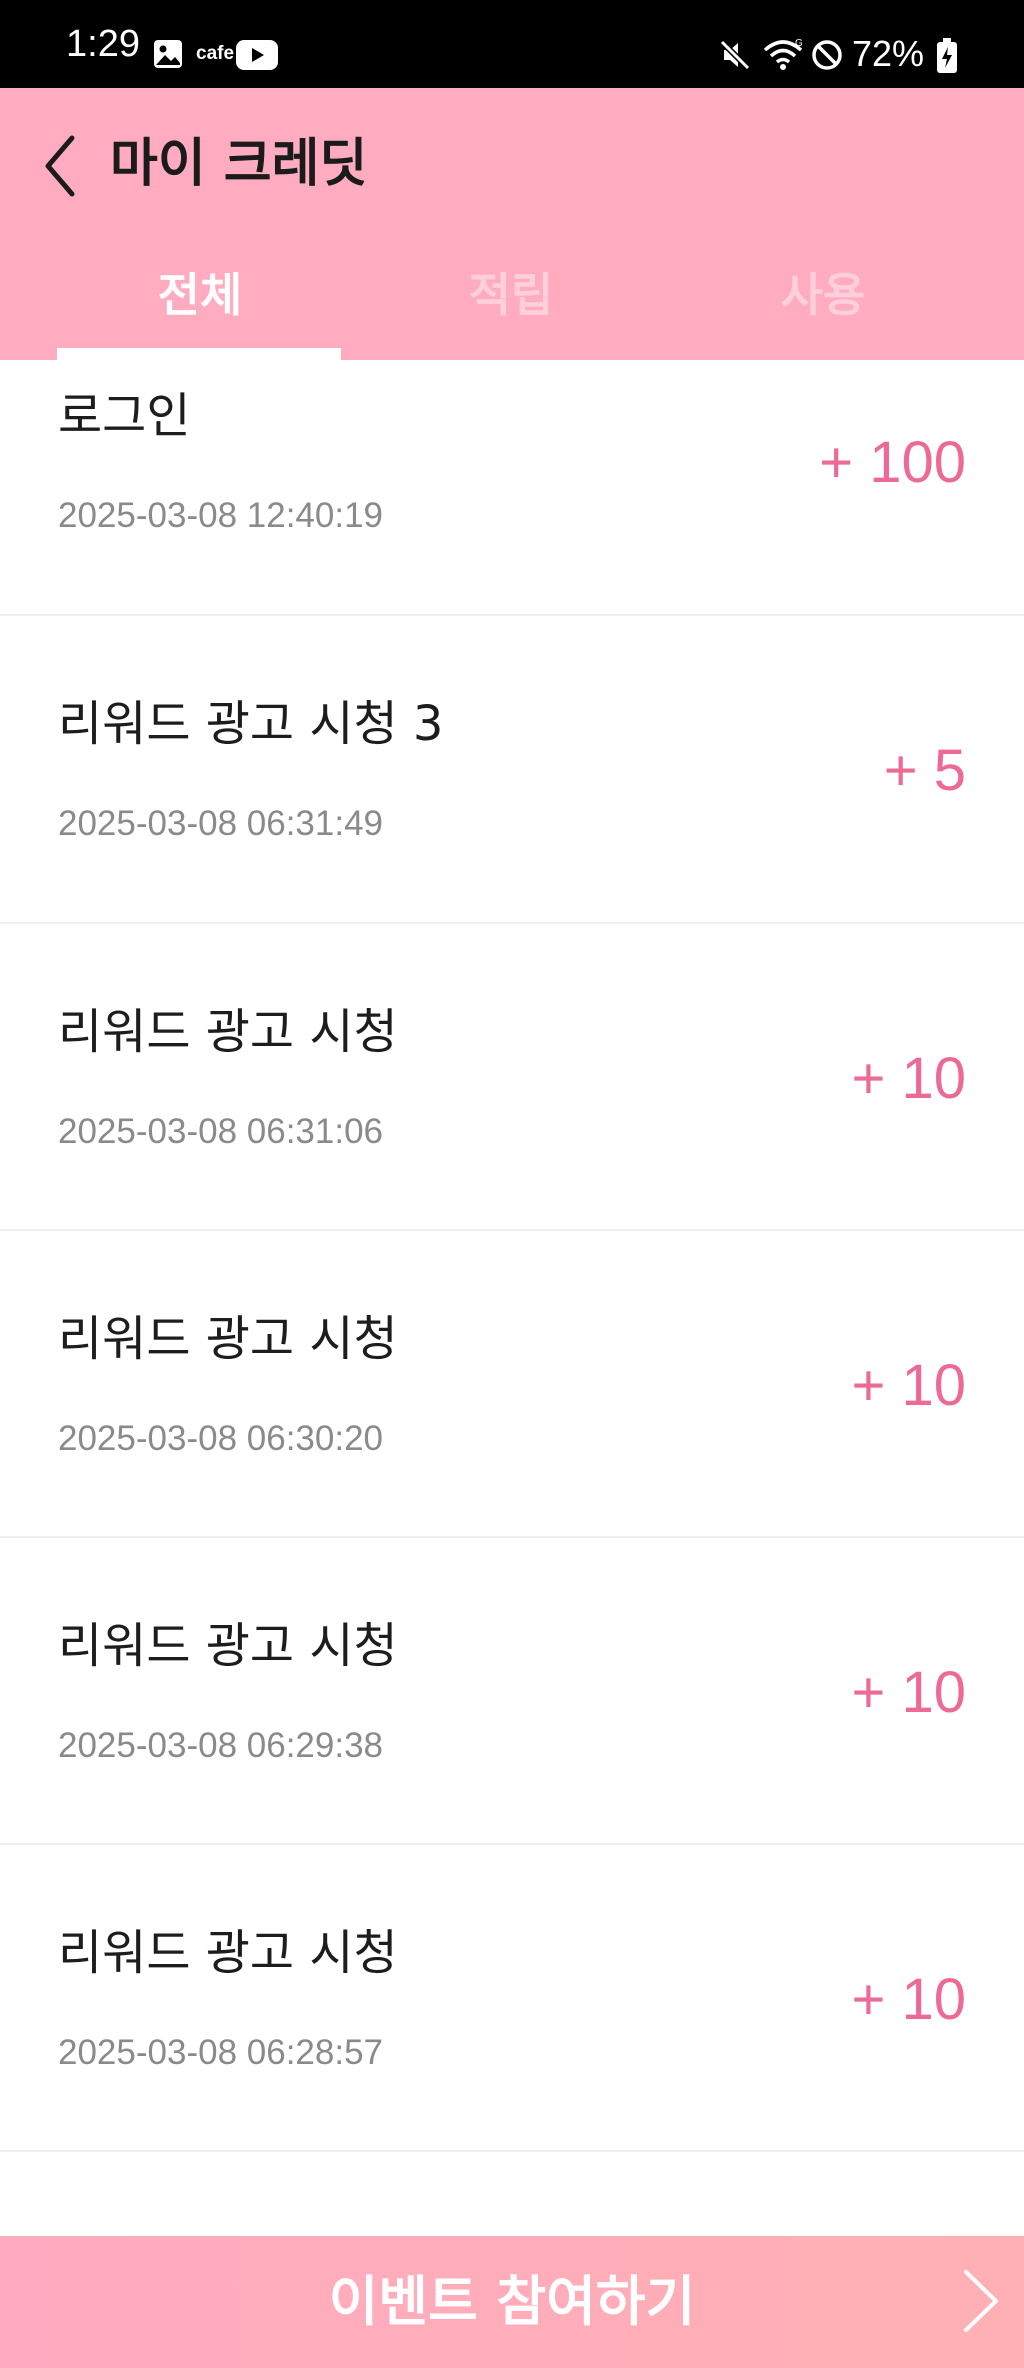  What do you see at coordinates (103, 44) in the screenshot?
I see `status-time: 1:29` at bounding box center [103, 44].